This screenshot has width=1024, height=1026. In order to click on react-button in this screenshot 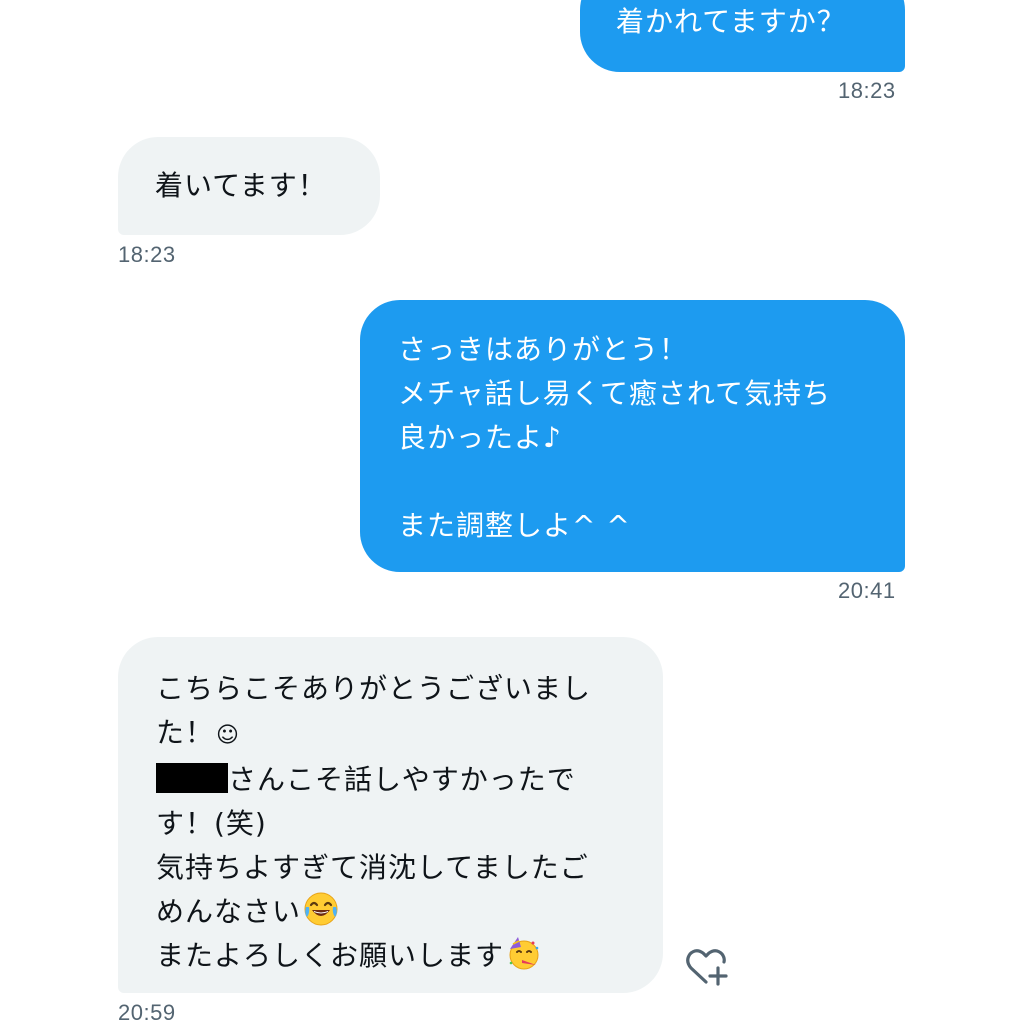, I will do `click(708, 966)`.